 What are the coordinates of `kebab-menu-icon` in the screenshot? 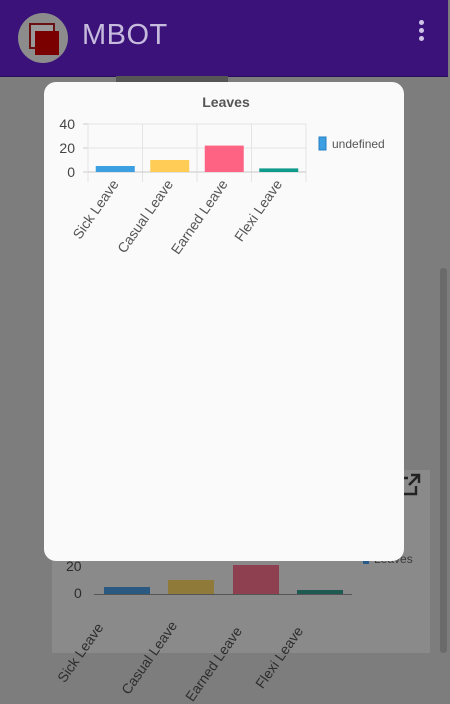 It's located at (422, 32).